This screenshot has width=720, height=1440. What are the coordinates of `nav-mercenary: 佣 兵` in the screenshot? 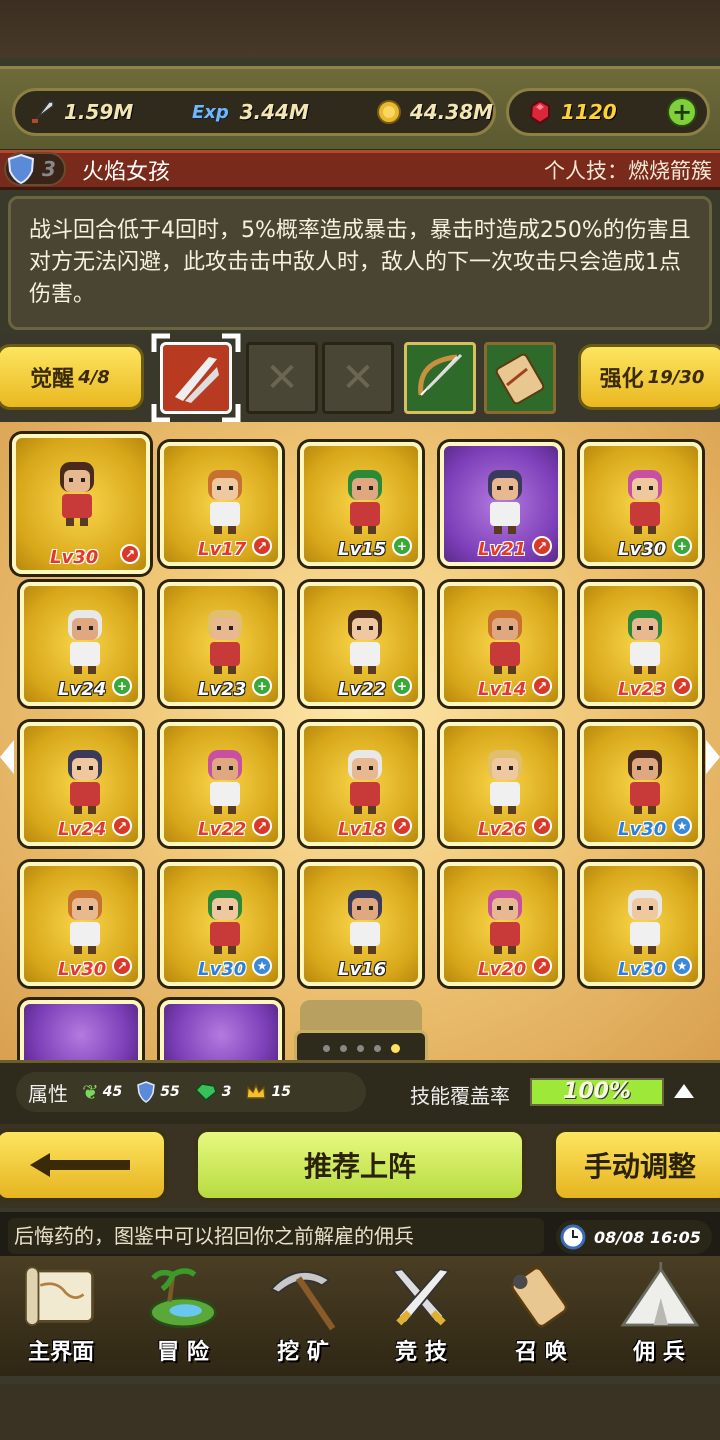 It's located at (659, 1317).